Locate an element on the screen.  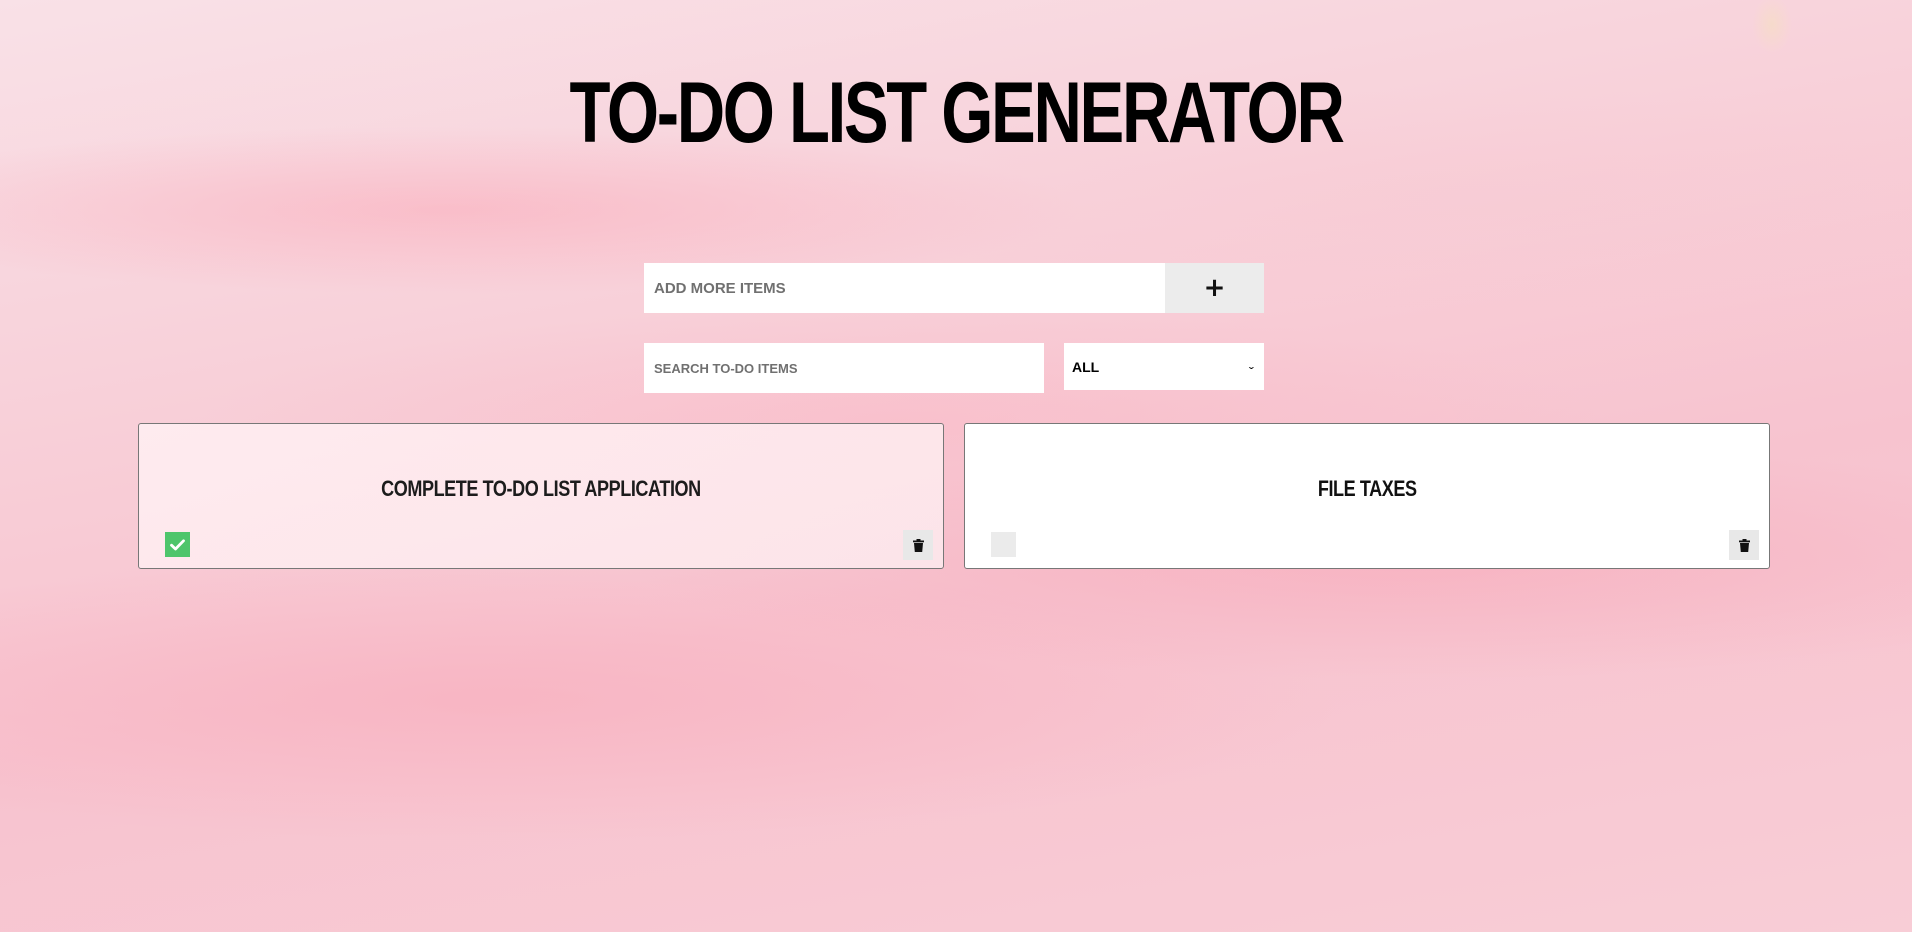
add-item-form: + is located at coordinates (954, 288).